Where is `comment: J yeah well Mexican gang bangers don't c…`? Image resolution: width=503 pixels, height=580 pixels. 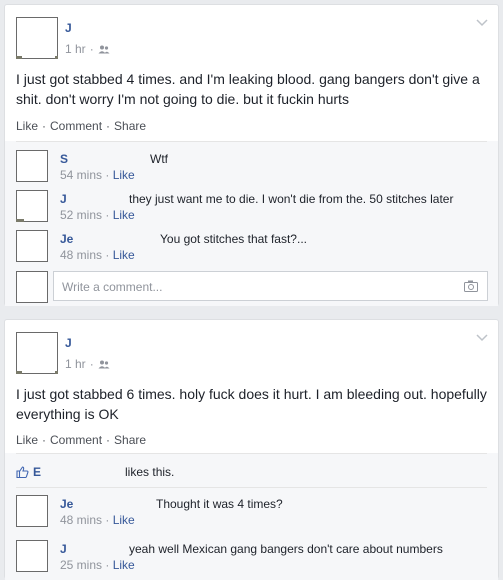
comment: J yeah well Mexican gang bangers don't c… is located at coordinates (252, 558).